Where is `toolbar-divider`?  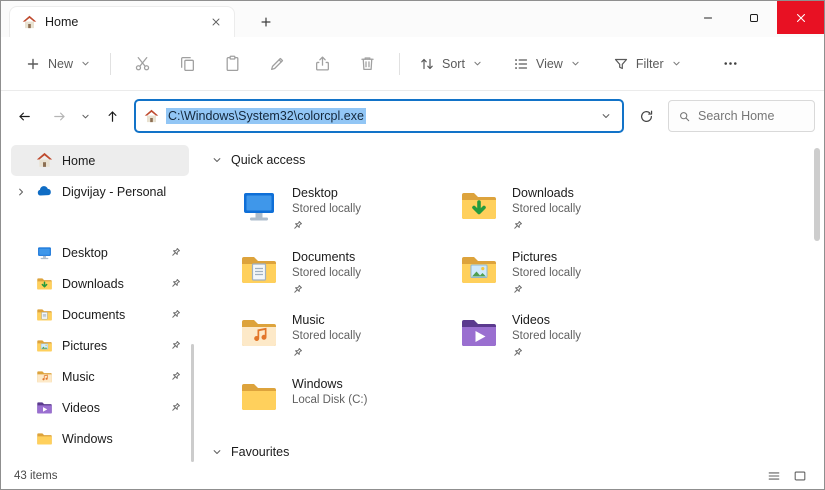
toolbar-divider is located at coordinates (111, 63).